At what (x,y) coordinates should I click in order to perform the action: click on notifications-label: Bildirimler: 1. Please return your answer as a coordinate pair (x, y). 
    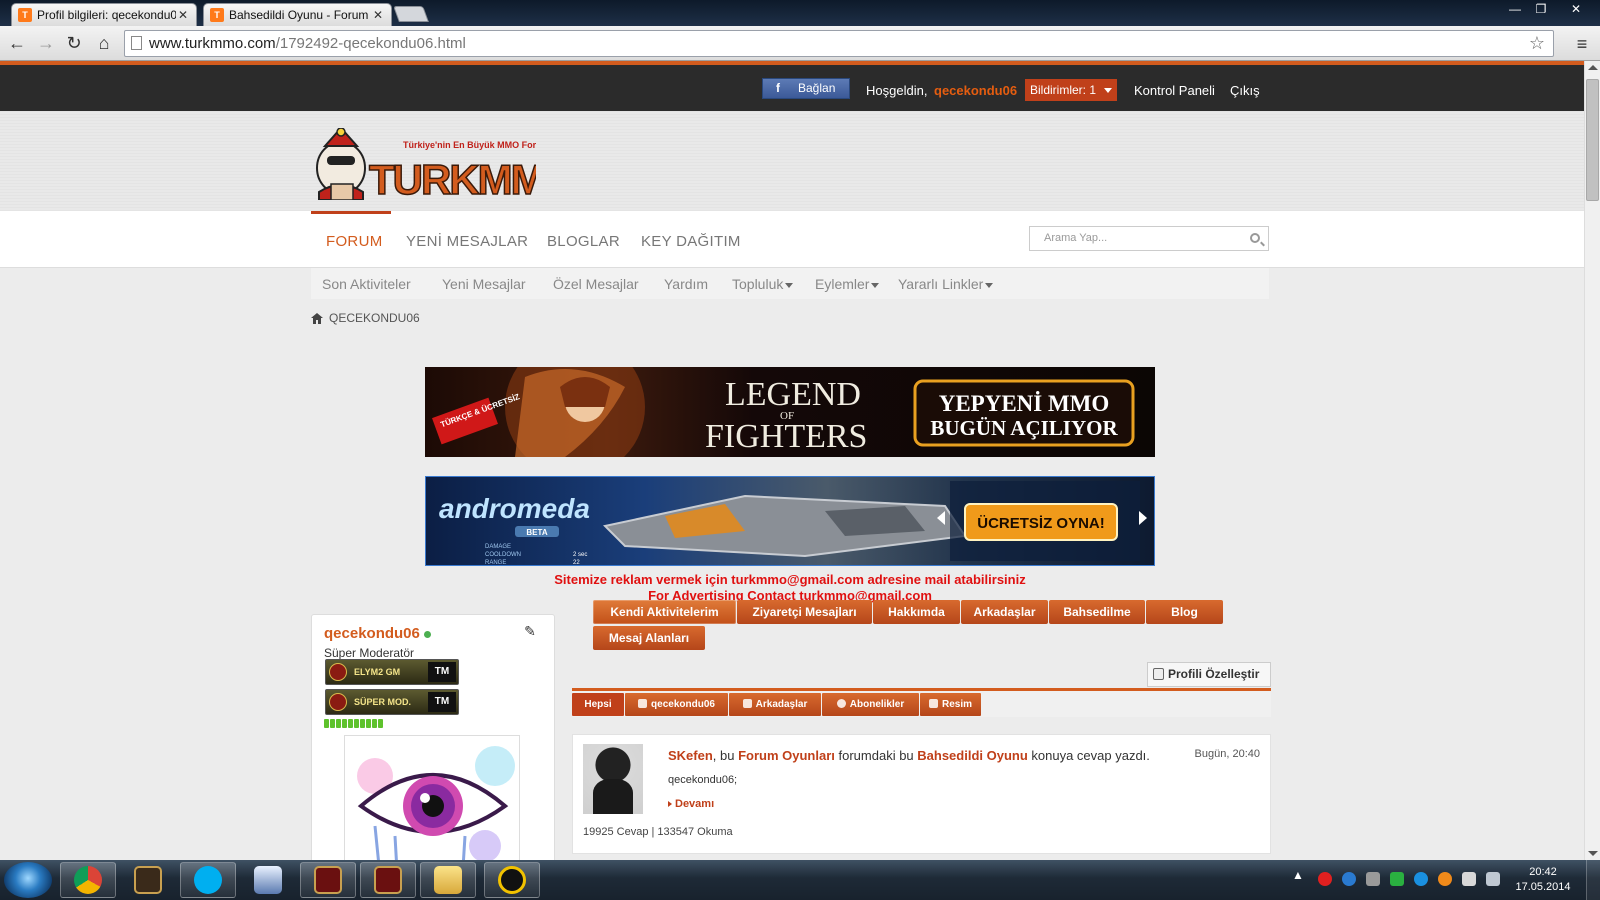
    Looking at the image, I should click on (1063, 90).